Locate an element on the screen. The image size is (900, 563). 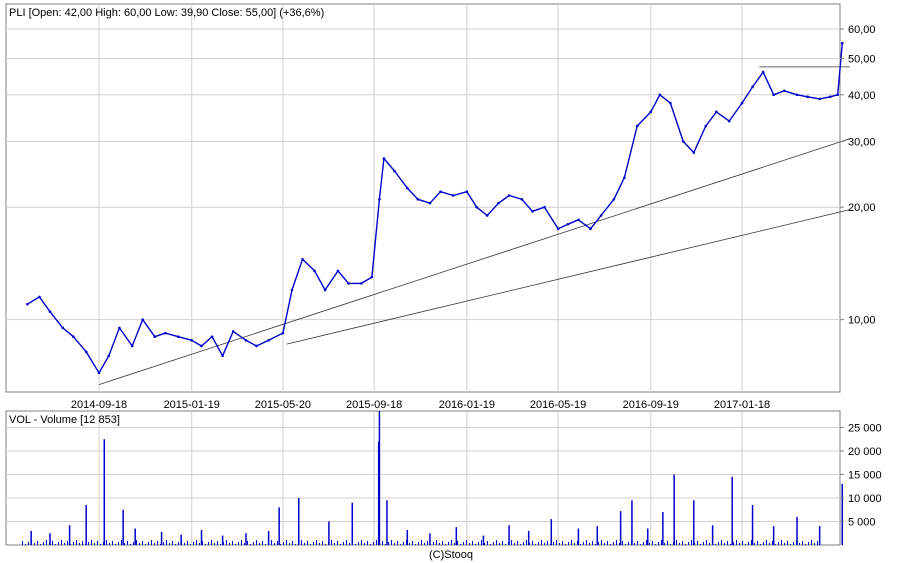
volume-tick-label: 10 000 is located at coordinates (865, 499).